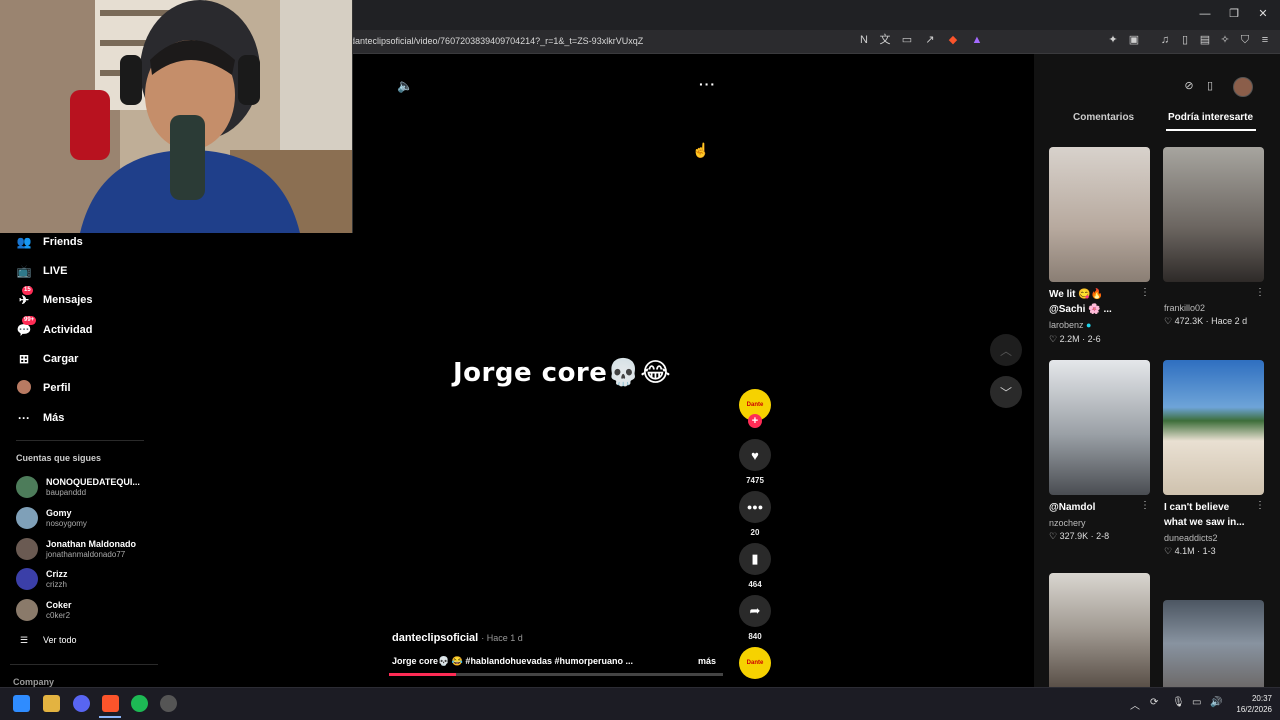 The image size is (1280, 720). I want to click on sidebar-toggle-icon: ▯, so click(1185, 40).